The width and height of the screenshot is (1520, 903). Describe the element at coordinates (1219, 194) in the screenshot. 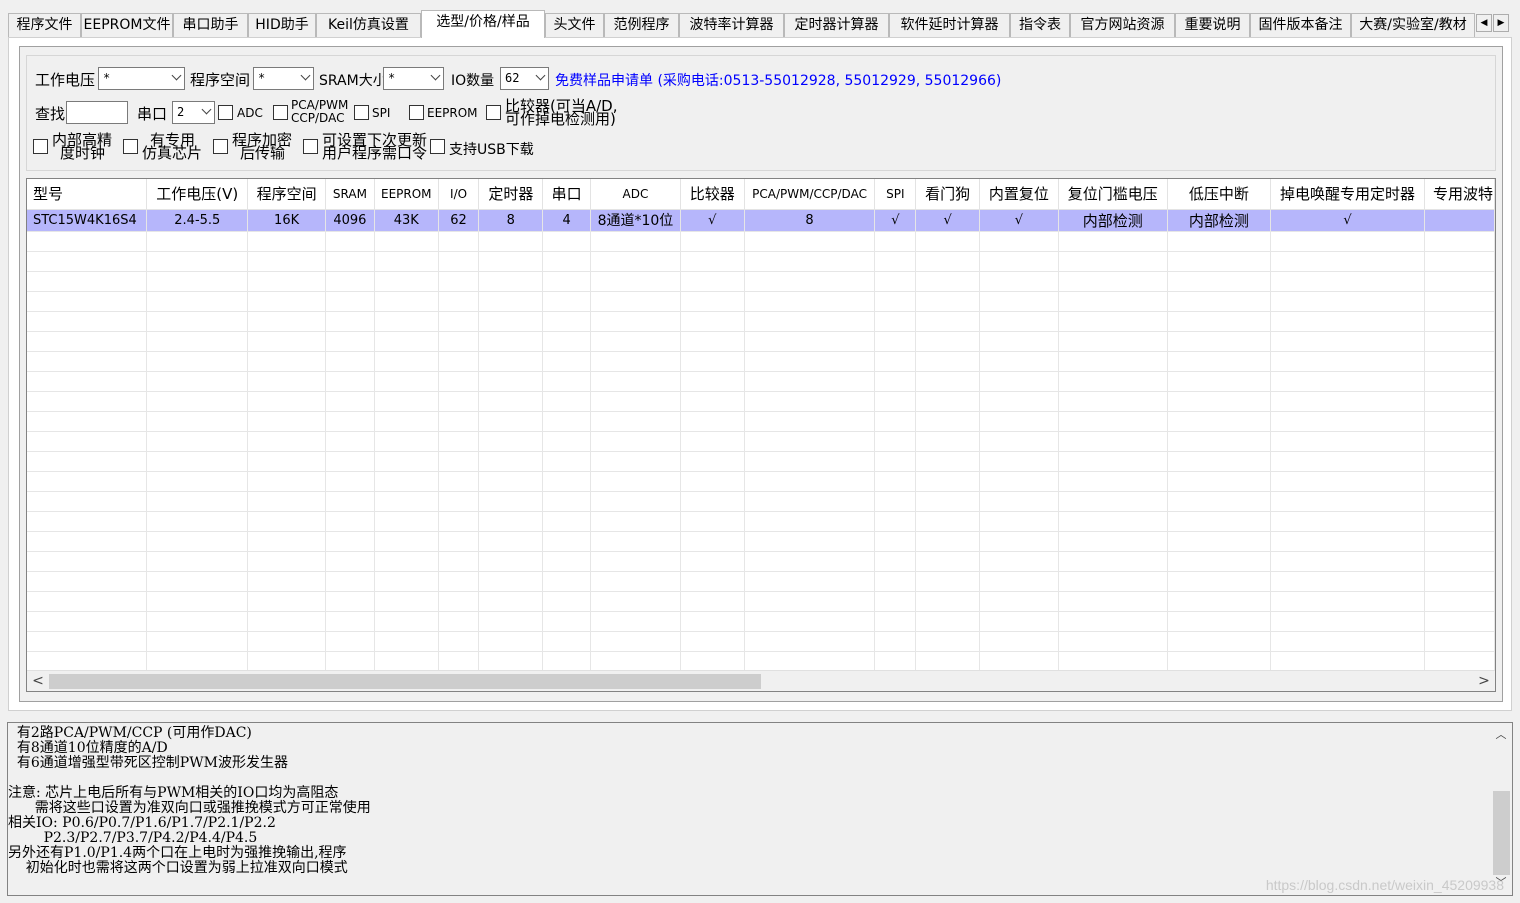

I see `column-header: 低压中断` at that location.